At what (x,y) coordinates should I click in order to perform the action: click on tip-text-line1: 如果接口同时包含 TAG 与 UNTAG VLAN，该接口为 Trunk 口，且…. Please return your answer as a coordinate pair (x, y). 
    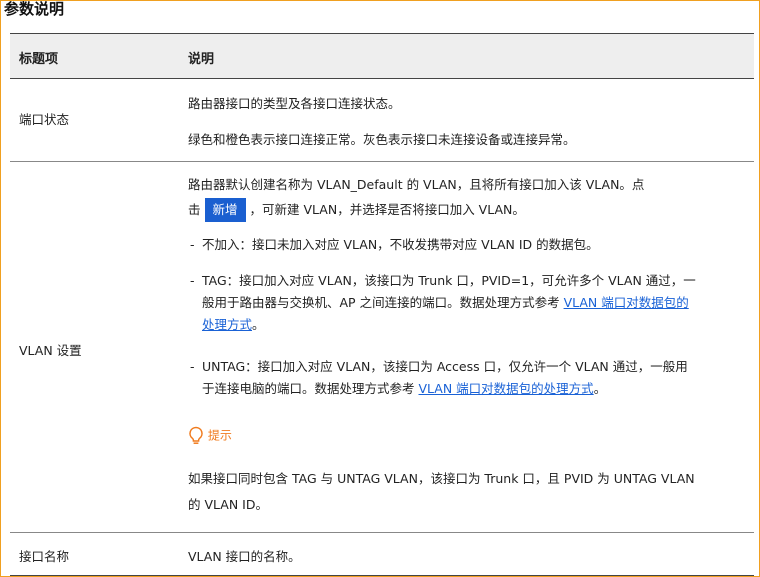
    Looking at the image, I should click on (441, 478).